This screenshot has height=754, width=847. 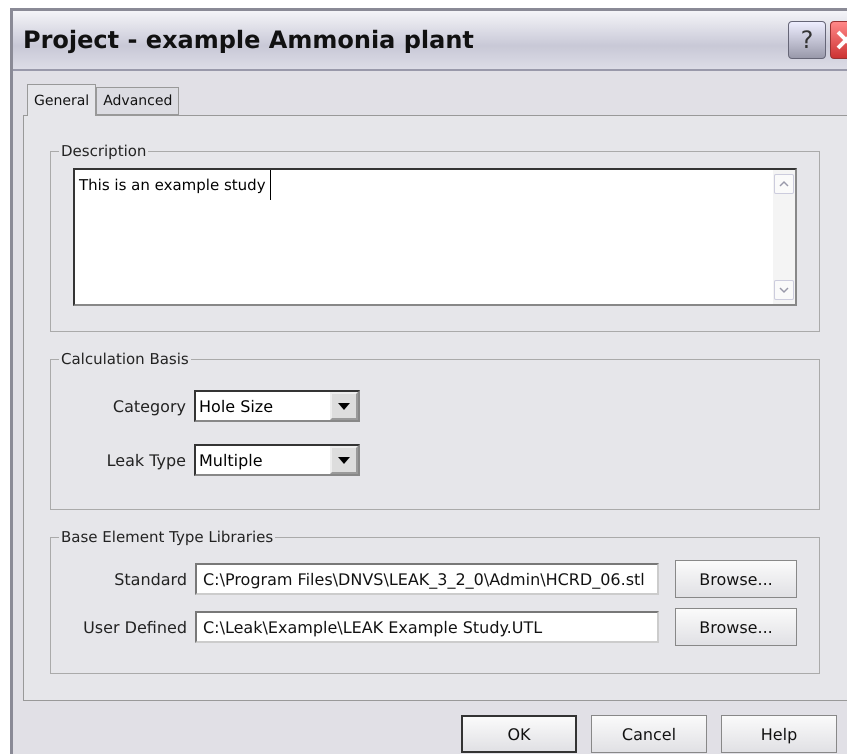 I want to click on field-label: Leak Type, so click(x=146, y=460).